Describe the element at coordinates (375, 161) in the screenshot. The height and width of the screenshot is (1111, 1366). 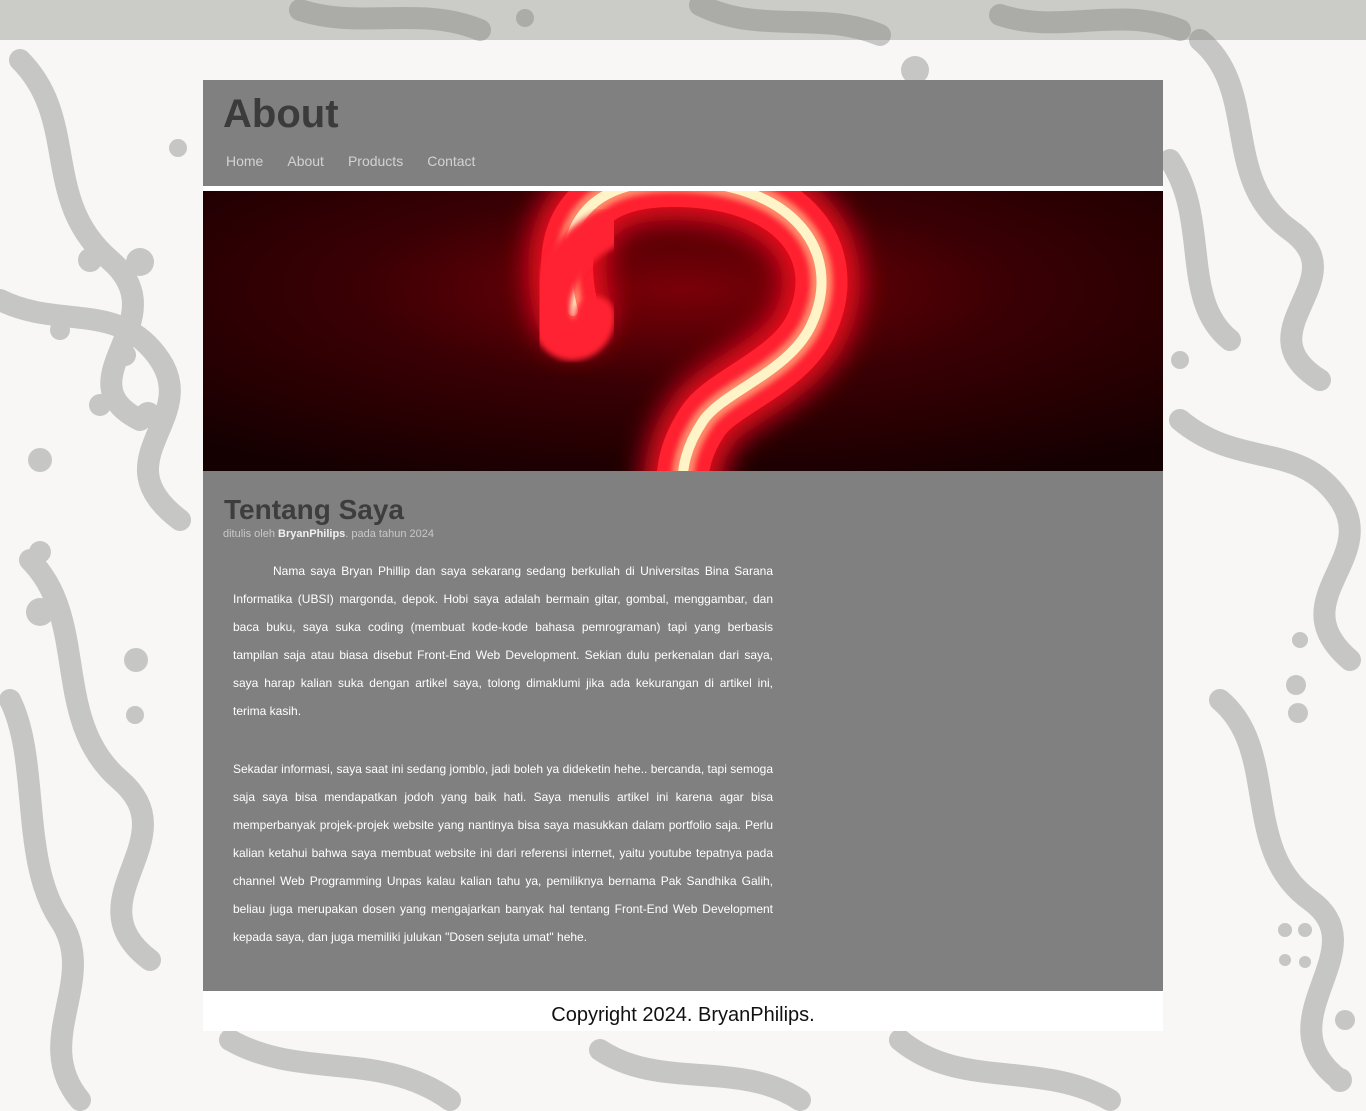
I see `nav-products-link: Products` at that location.